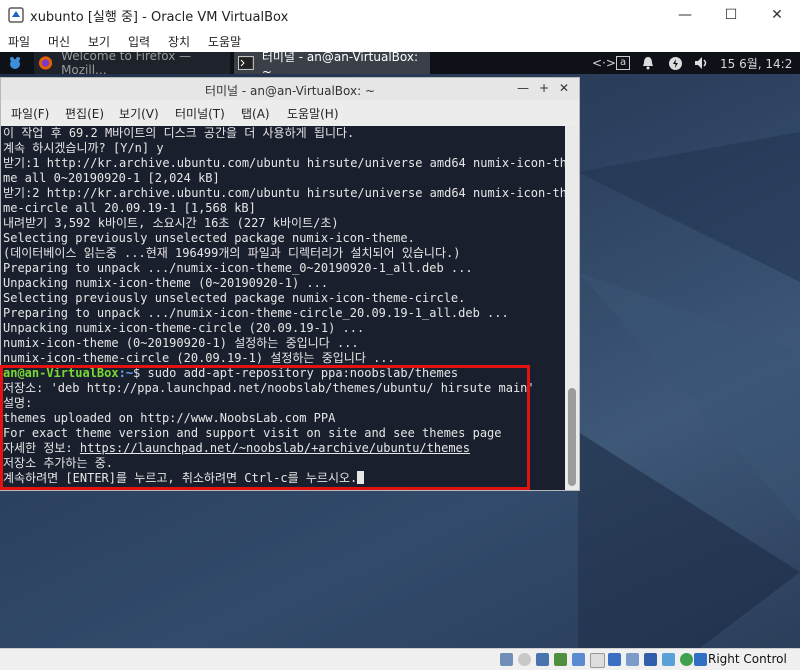 The height and width of the screenshot is (670, 800). What do you see at coordinates (668, 659) in the screenshot?
I see `virtualization-icon` at bounding box center [668, 659].